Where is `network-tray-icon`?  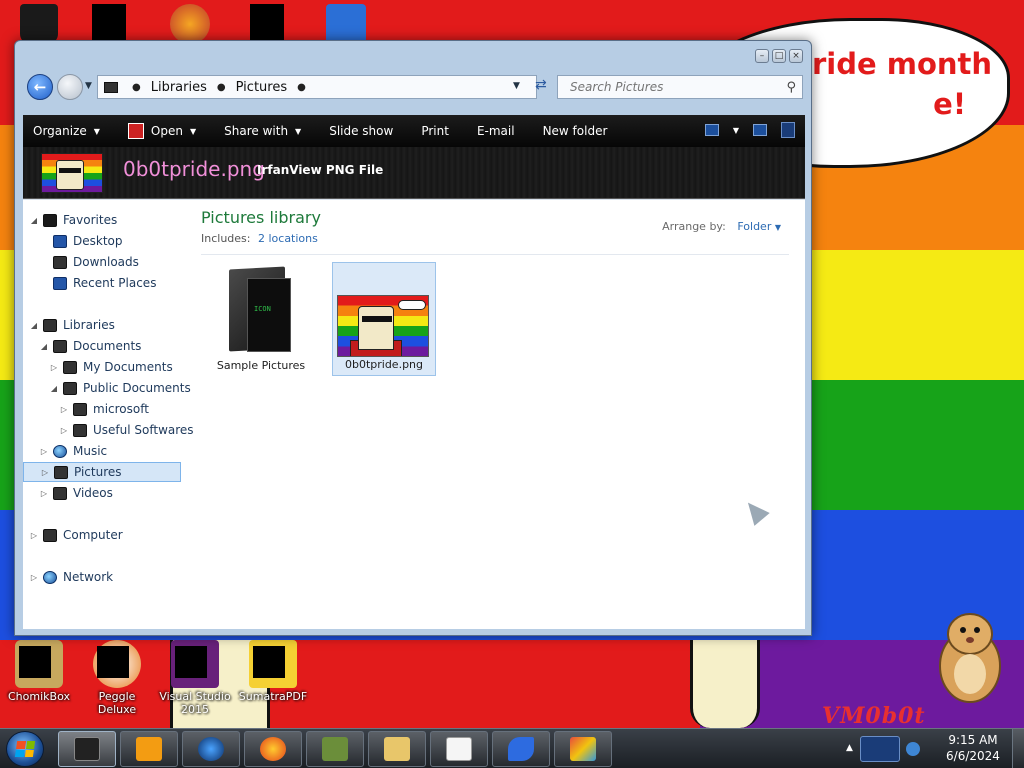 network-tray-icon is located at coordinates (913, 749).